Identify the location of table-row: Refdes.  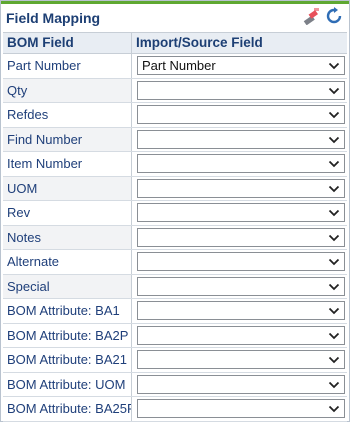
(175, 115).